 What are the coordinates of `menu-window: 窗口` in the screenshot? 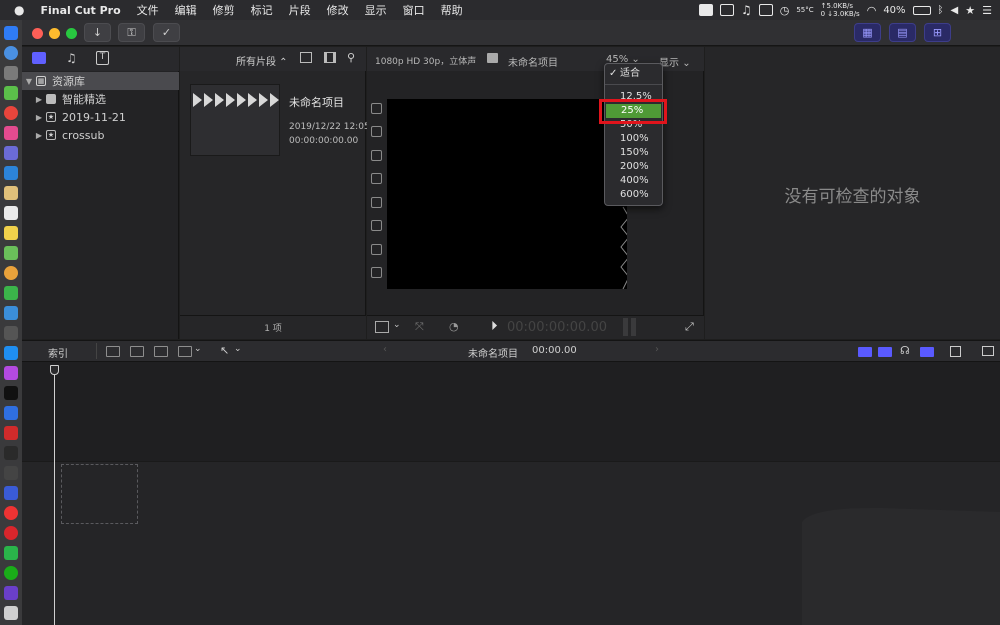 It's located at (414, 10).